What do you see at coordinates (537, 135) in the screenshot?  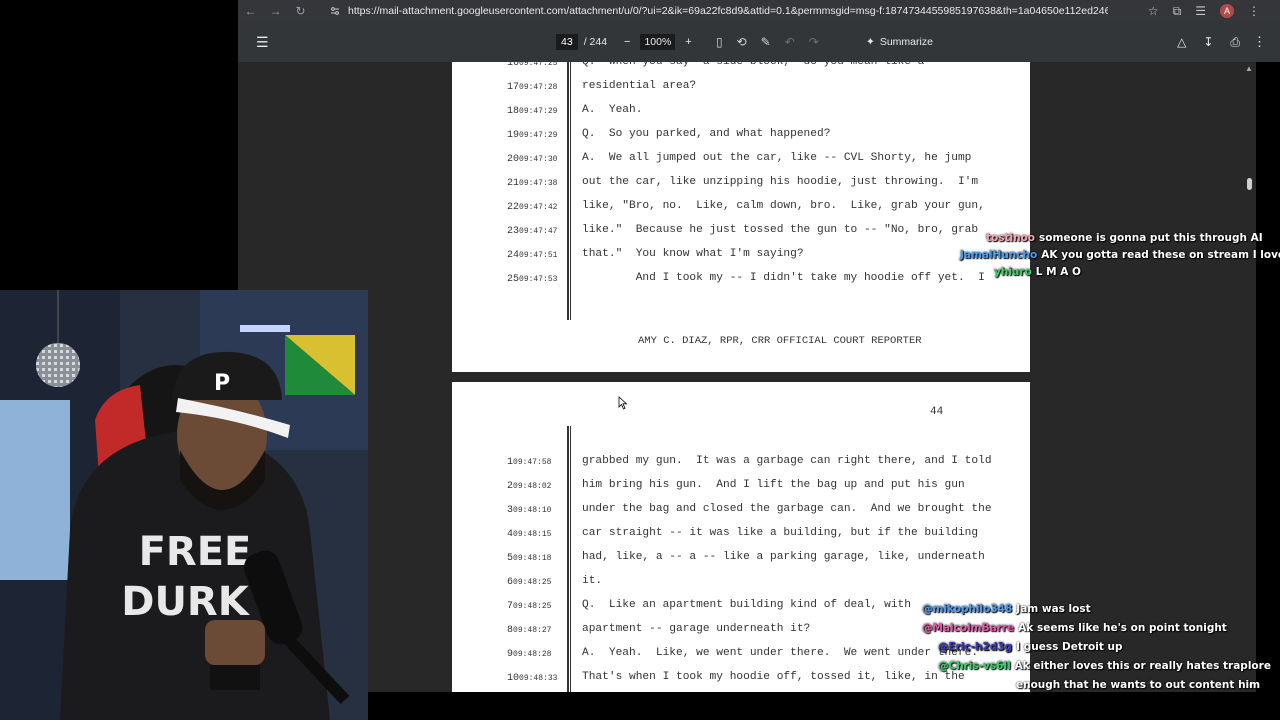 I see `line-number: 1909:47:29` at bounding box center [537, 135].